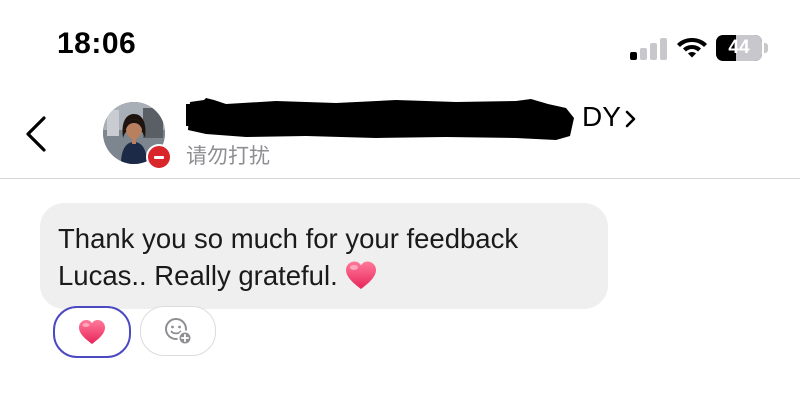 The height and width of the screenshot is (418, 800). Describe the element at coordinates (380, 119) in the screenshot. I see `redaction-scribble` at that location.